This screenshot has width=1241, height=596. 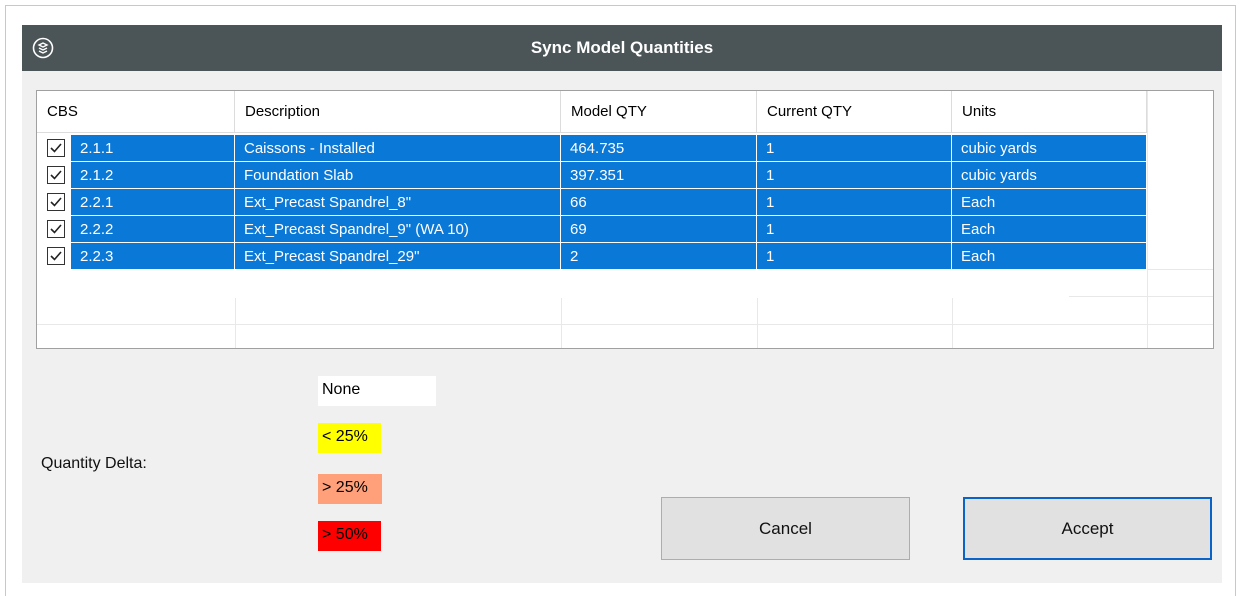 I want to click on legend-over-50-swatch: > 50%, so click(x=349, y=536).